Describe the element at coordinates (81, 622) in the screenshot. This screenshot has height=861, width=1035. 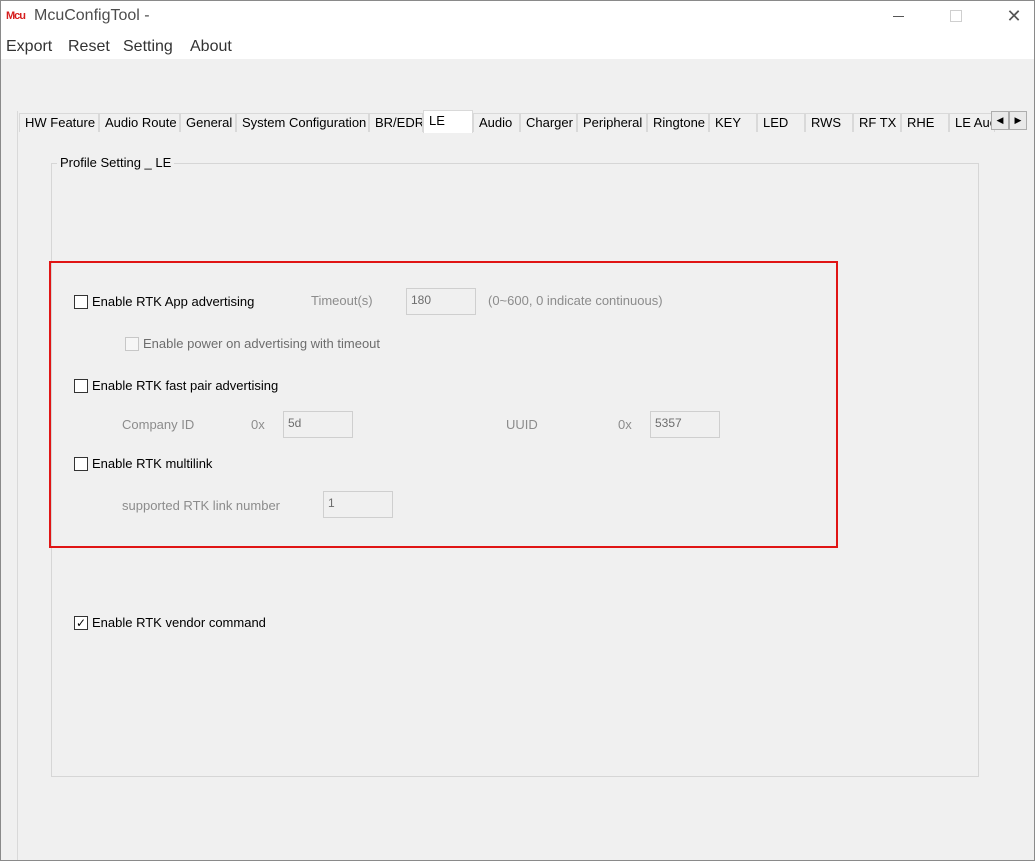
I see `check-icon: ✓` at that location.